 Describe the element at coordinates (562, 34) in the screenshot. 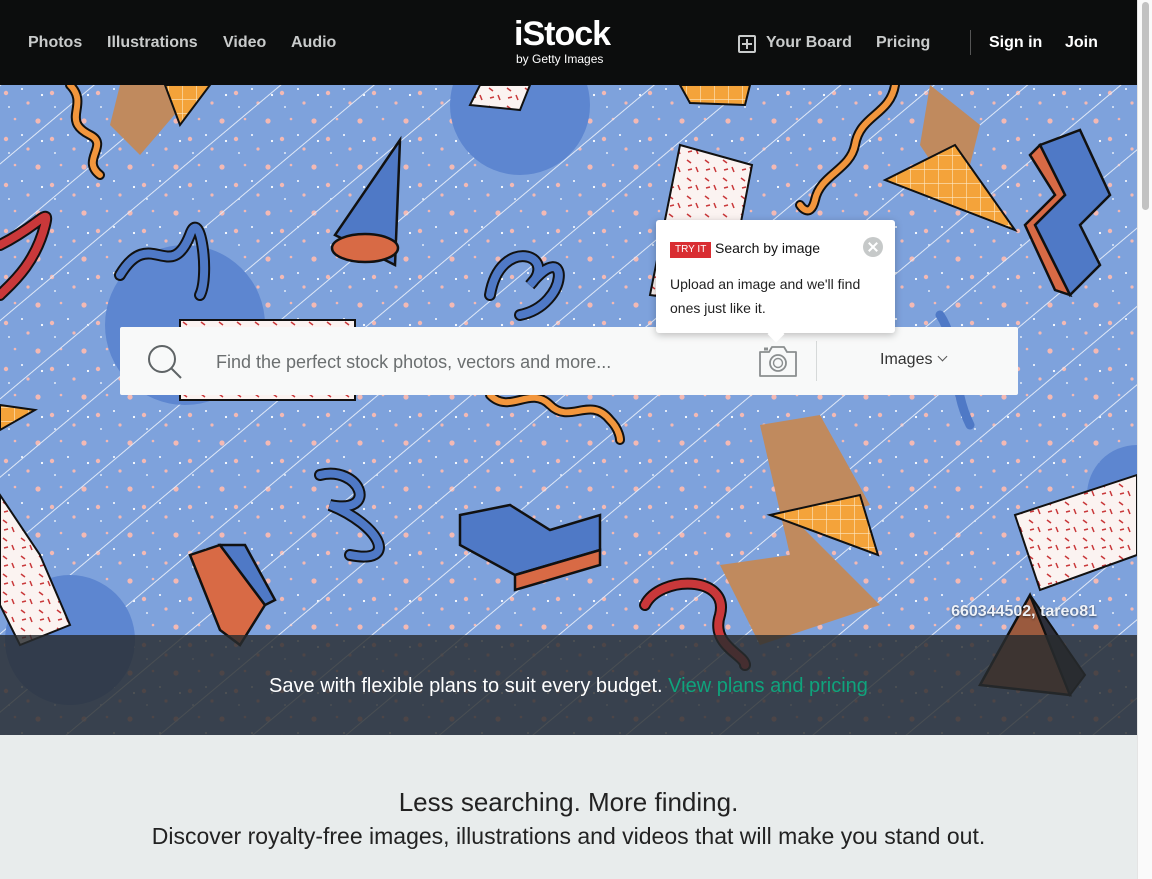

I see `logo-wordmark: iStock` at that location.